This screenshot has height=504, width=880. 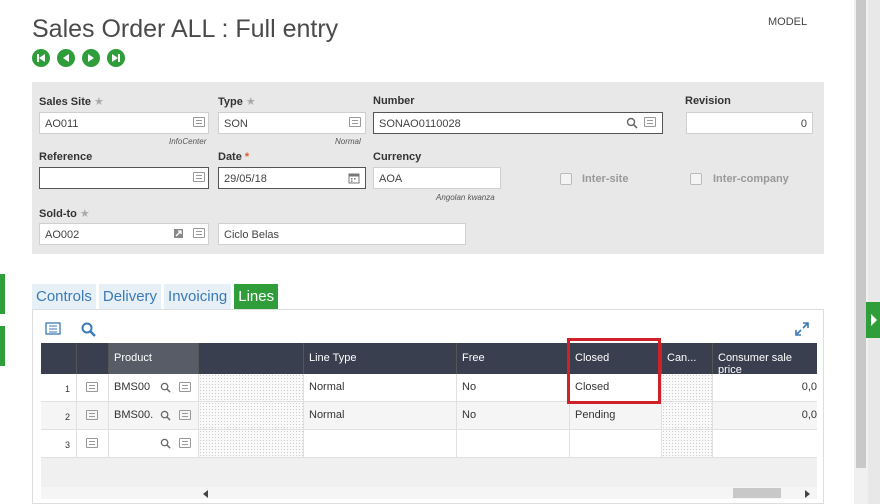 What do you see at coordinates (749, 123) in the screenshot?
I see `revision-field: 0` at bounding box center [749, 123].